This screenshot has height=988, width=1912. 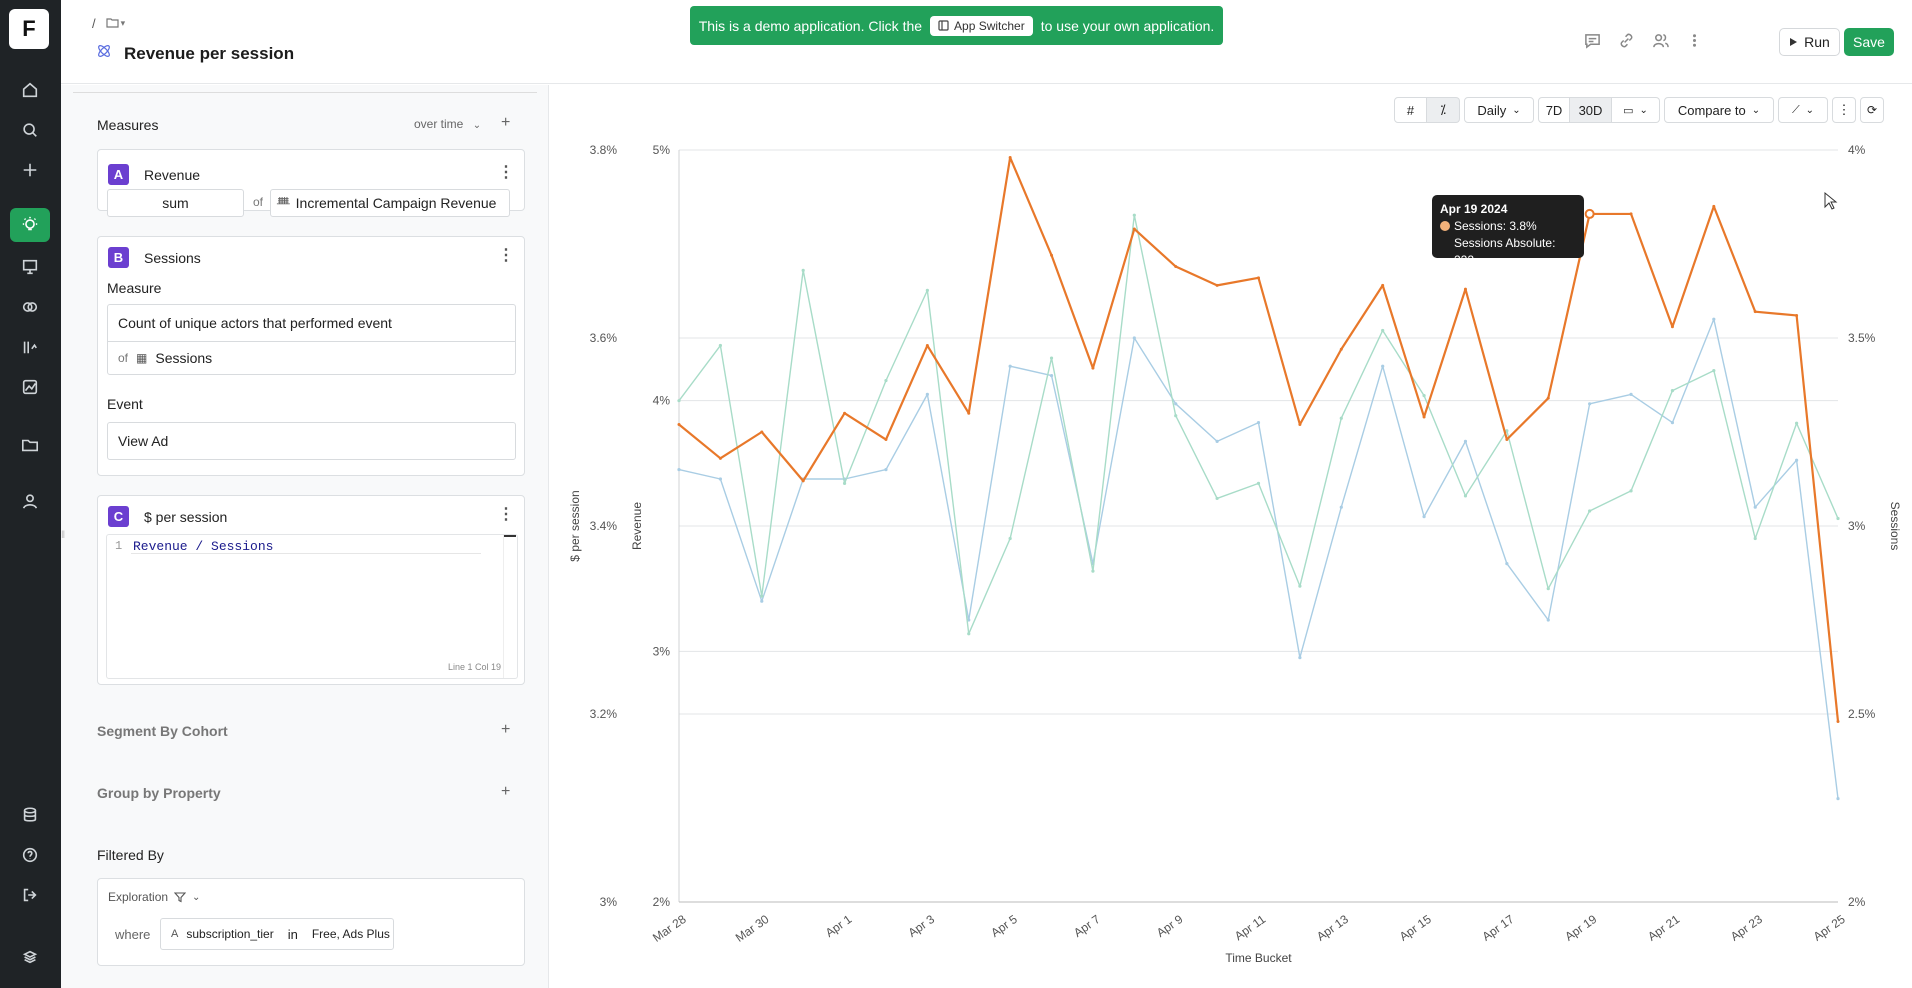 What do you see at coordinates (277, 934) in the screenshot?
I see `filter-clause: A subscription_tier in Free, Ads Plus` at bounding box center [277, 934].